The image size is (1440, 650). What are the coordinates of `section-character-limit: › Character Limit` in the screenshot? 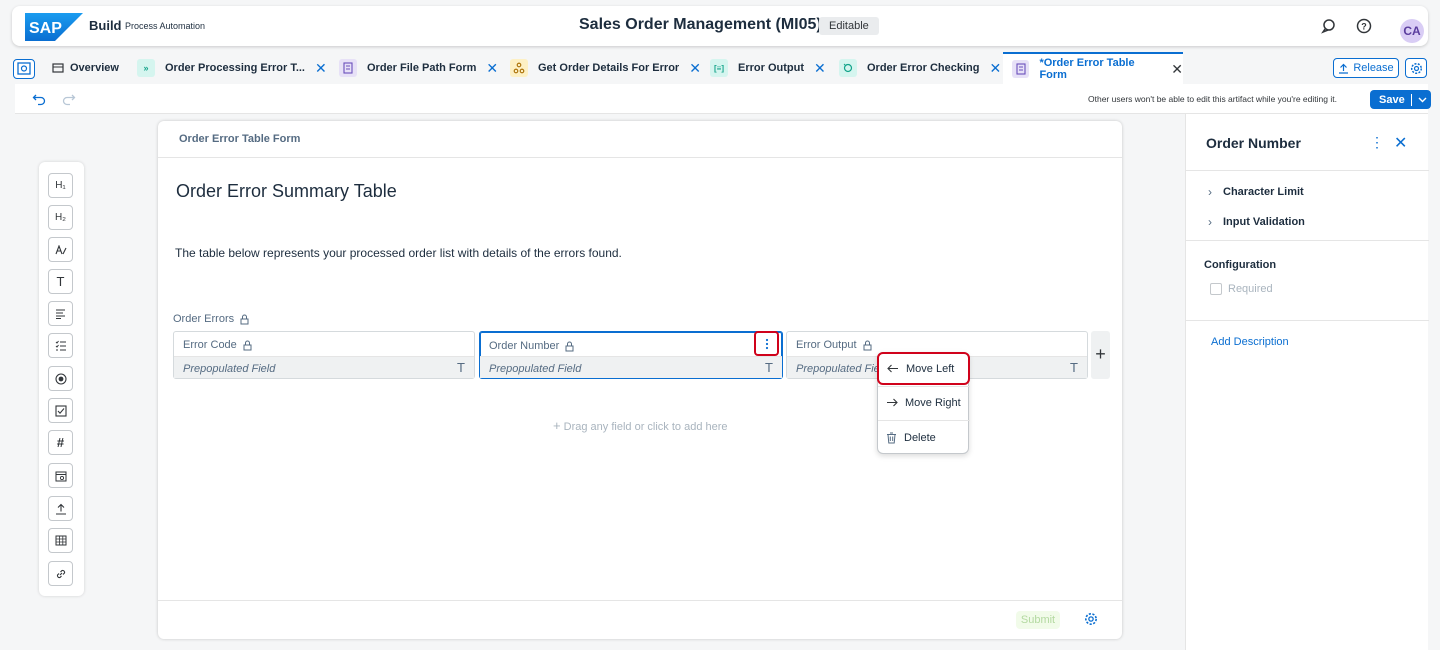 It's located at (1256, 192).